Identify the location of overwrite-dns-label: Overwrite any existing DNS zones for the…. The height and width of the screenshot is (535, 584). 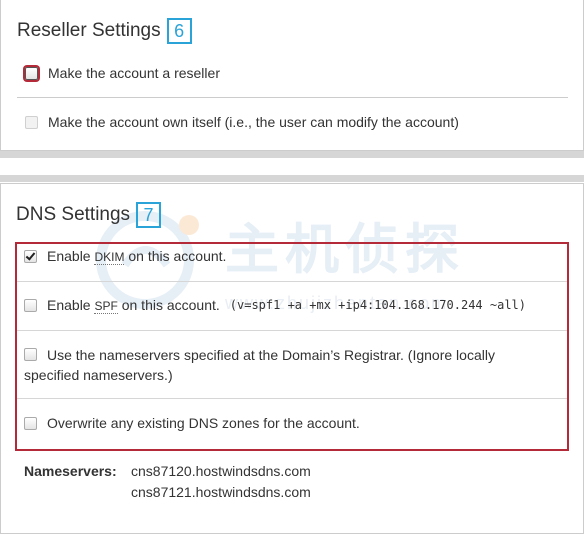
(203, 423).